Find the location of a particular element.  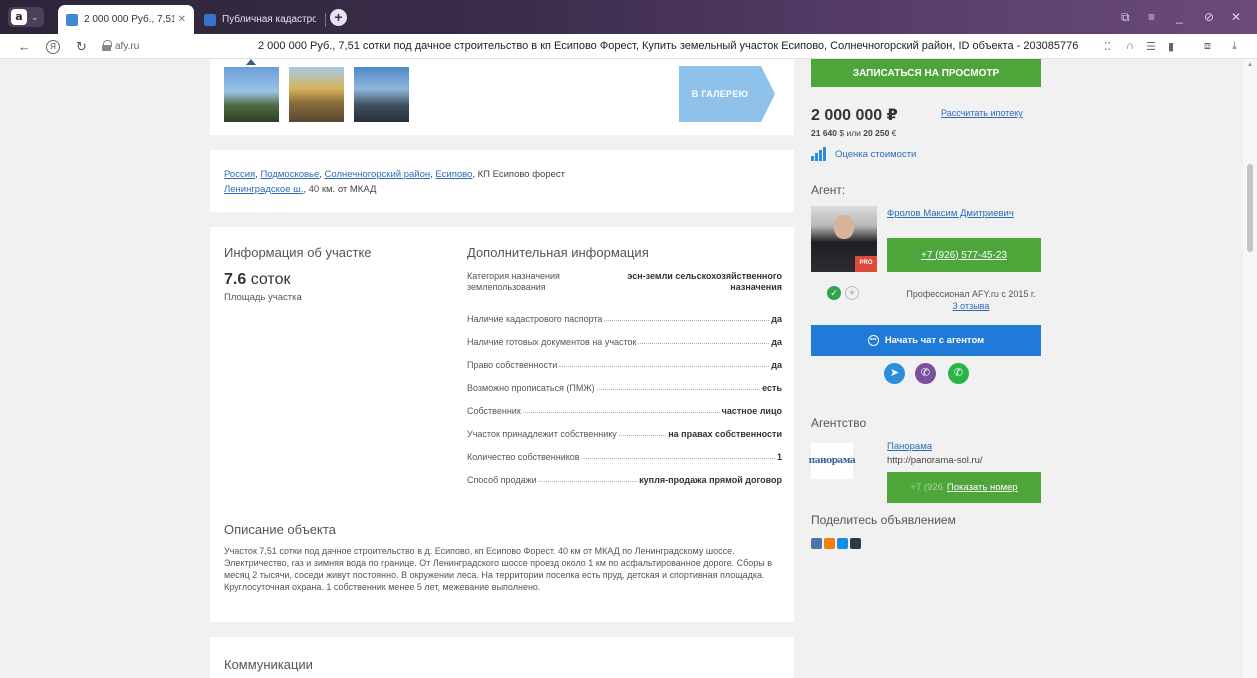

distance-text: , 40 км. от МКАД is located at coordinates (340, 189).